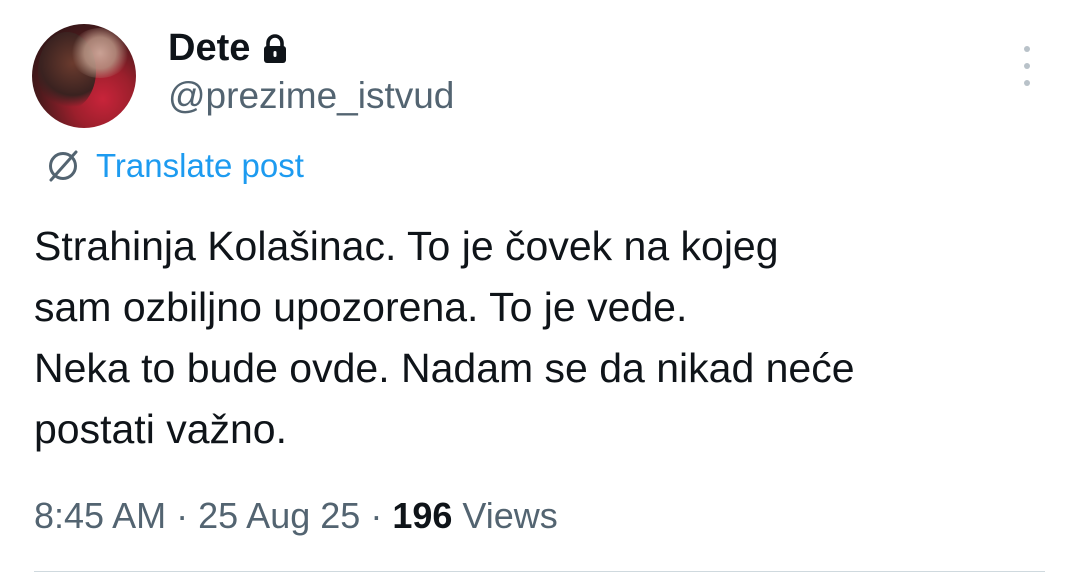  Describe the element at coordinates (275, 48) in the screenshot. I see `lock-icon` at that location.